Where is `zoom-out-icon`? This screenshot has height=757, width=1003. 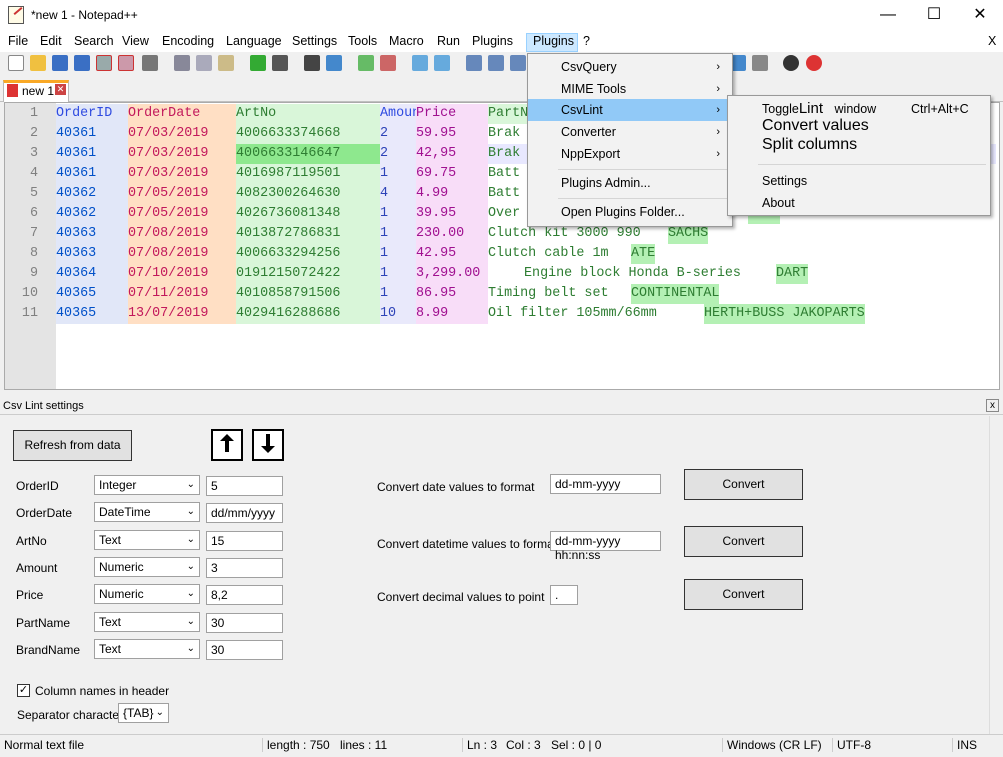 zoom-out-icon is located at coordinates (388, 63).